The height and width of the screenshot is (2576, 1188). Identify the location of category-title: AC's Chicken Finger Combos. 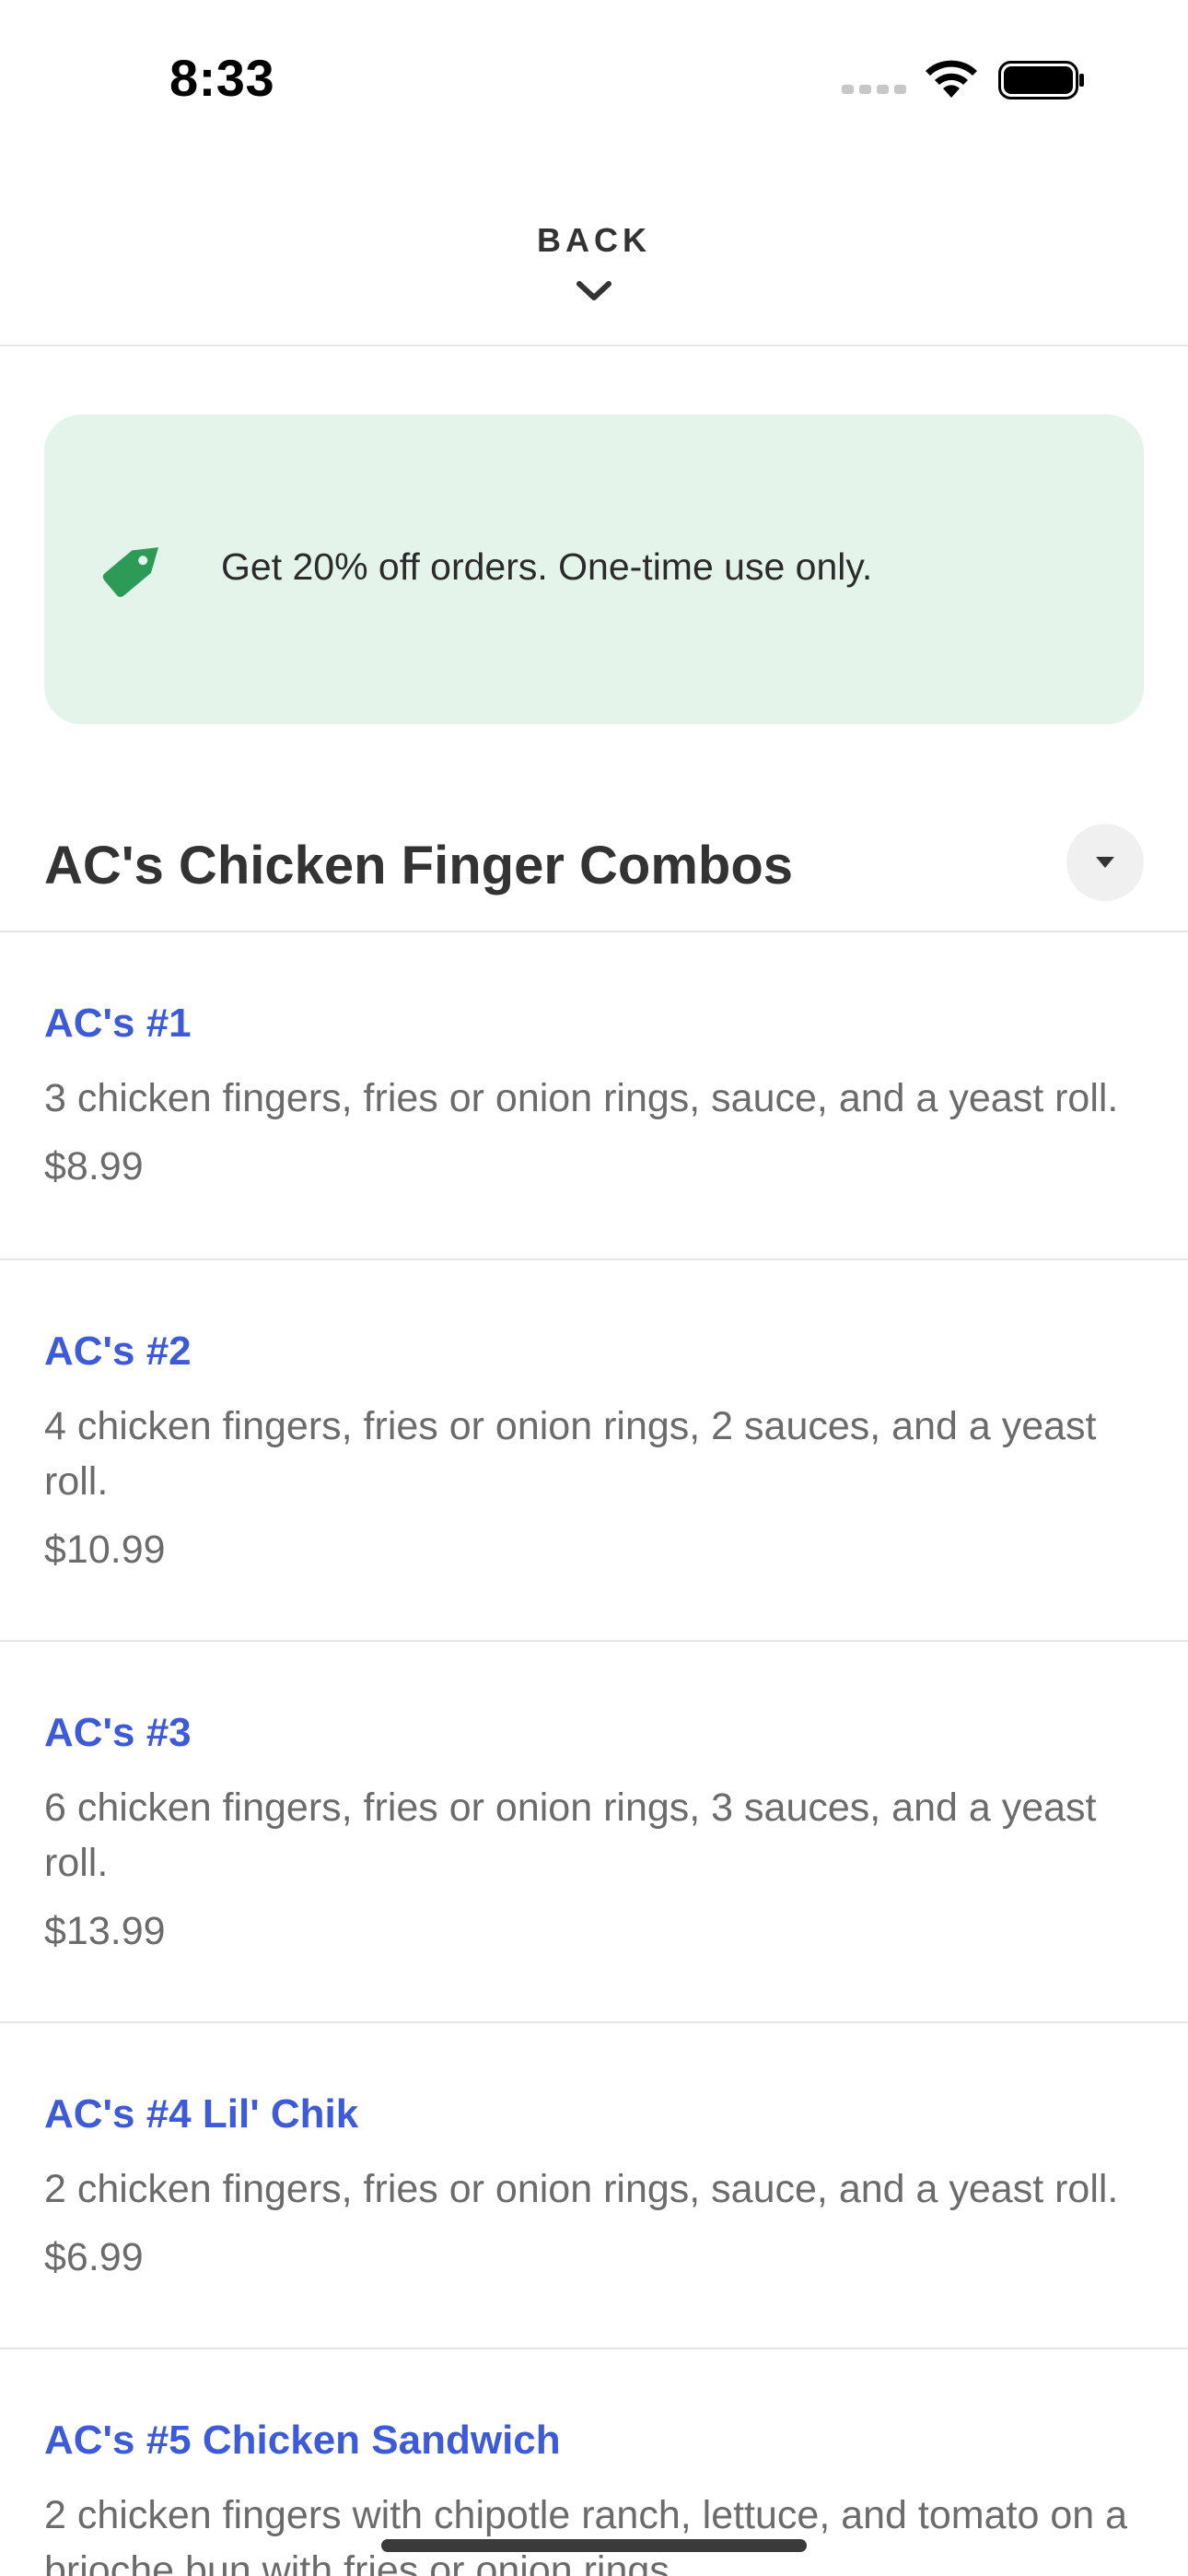
(419, 866).